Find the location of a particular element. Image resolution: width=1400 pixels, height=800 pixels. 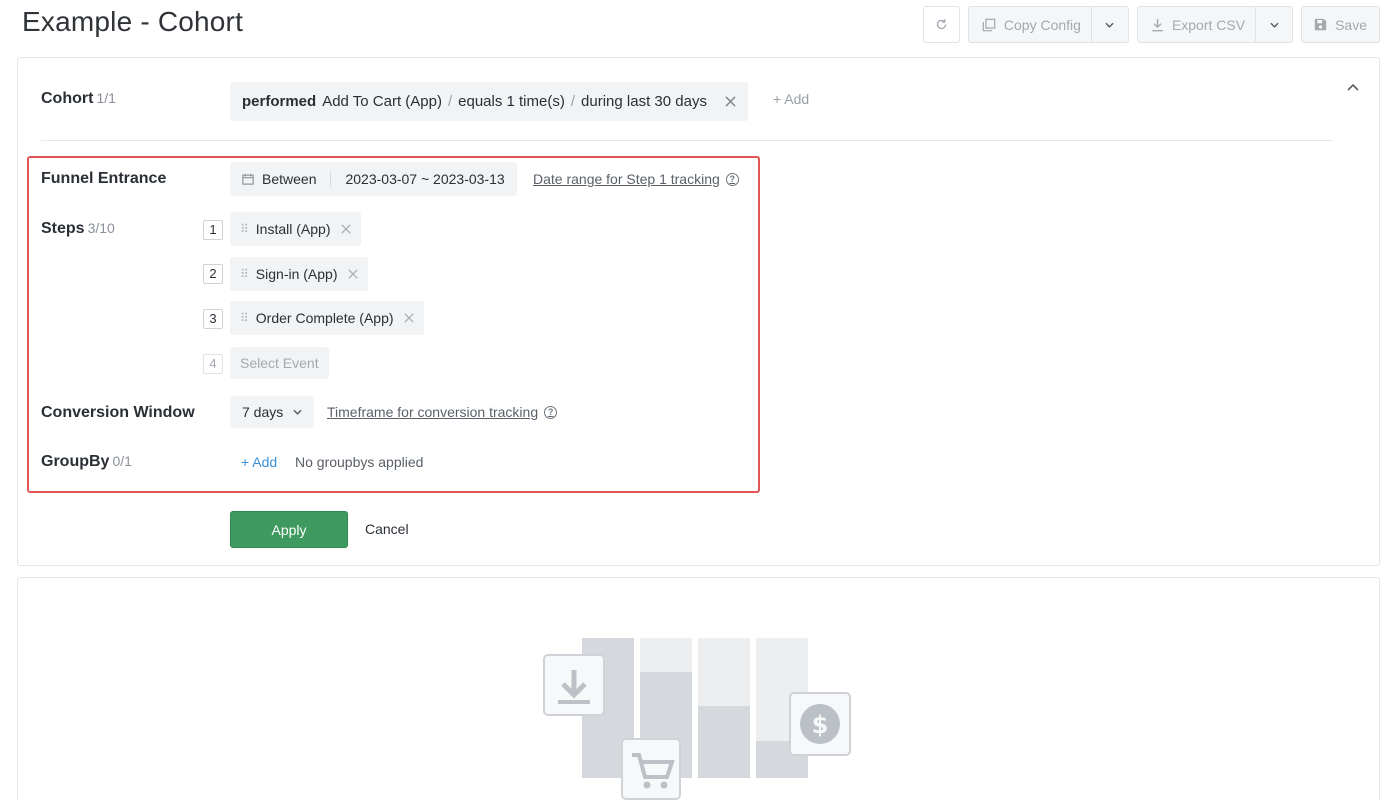

cohort-period: during last 30 days is located at coordinates (644, 101).